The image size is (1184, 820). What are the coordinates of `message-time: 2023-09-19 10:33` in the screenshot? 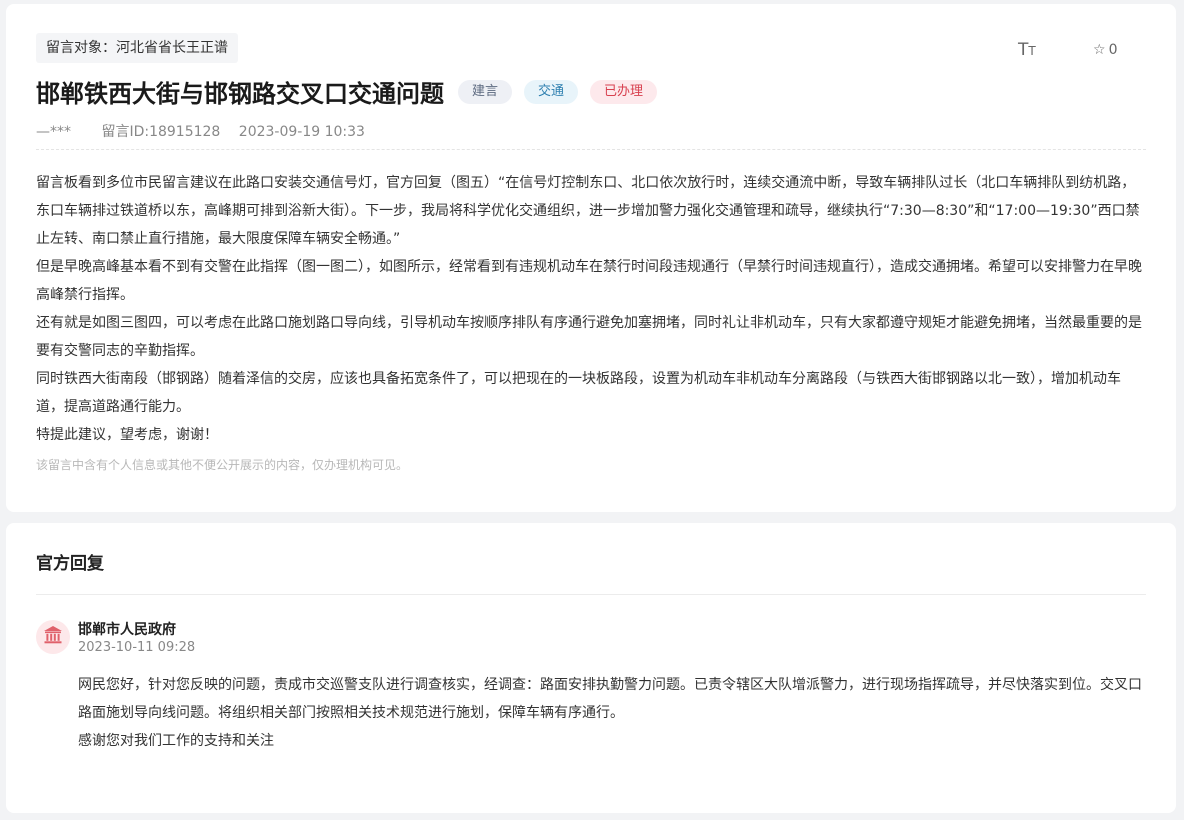 It's located at (301, 132).